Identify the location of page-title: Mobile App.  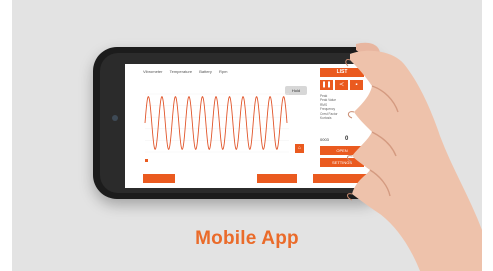
(247, 238).